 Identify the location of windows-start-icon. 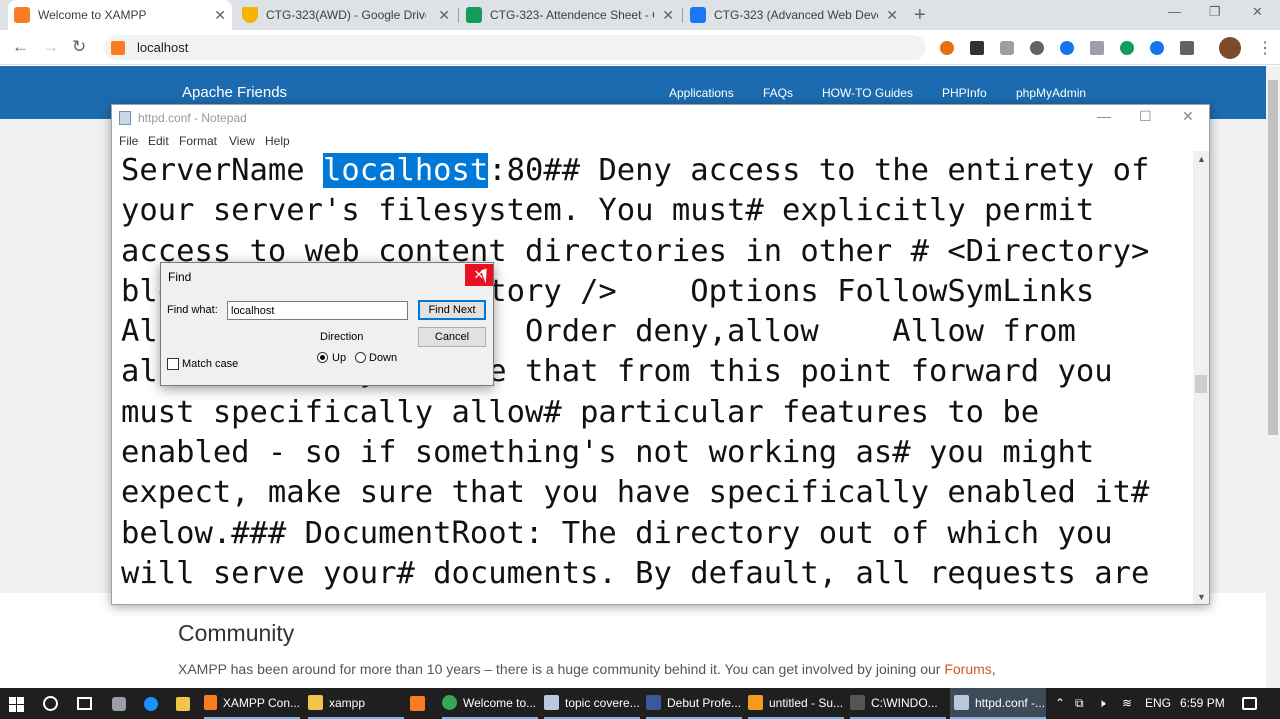
(16, 704).